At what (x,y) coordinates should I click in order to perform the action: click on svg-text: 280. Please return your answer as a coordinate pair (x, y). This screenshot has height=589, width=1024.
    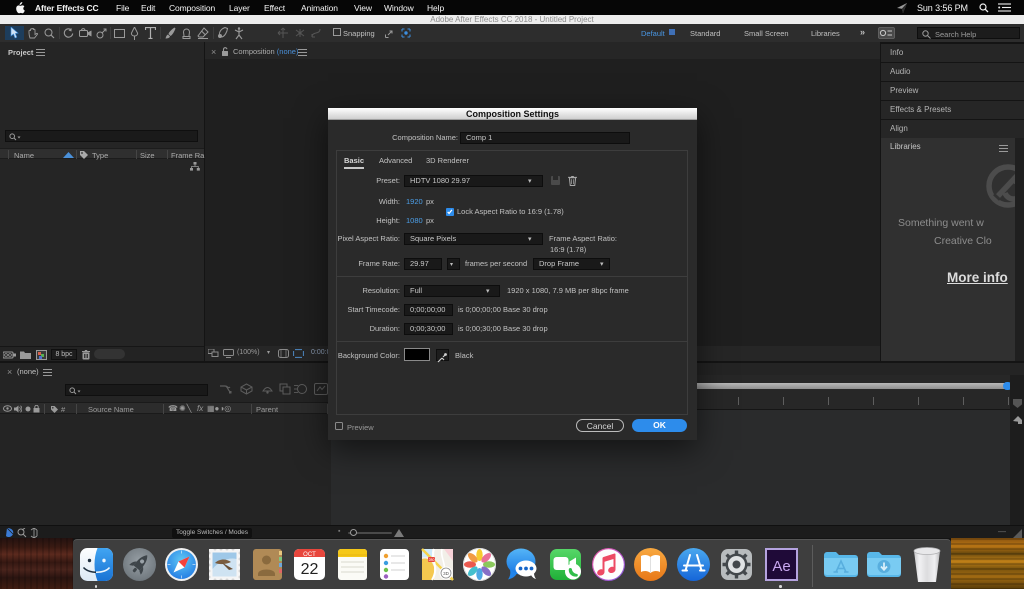
    Looking at the image, I should click on (431, 560).